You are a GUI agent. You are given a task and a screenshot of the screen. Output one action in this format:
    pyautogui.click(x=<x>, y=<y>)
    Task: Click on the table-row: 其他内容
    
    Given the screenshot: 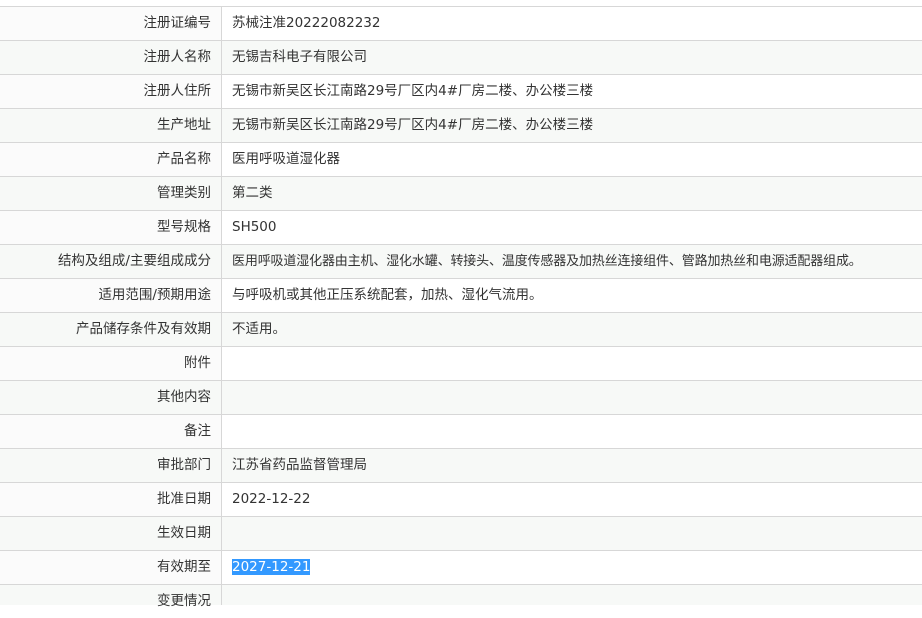 What is the action you would take?
    pyautogui.click(x=461, y=398)
    